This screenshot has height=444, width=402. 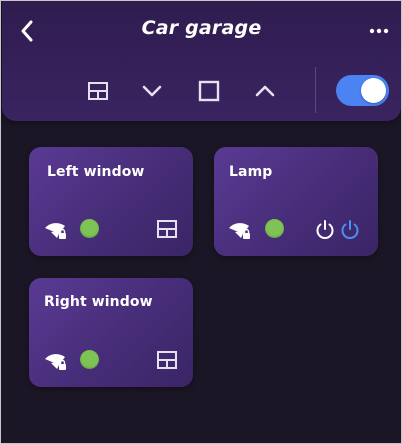 I want to click on header-divider, so click(x=315, y=90).